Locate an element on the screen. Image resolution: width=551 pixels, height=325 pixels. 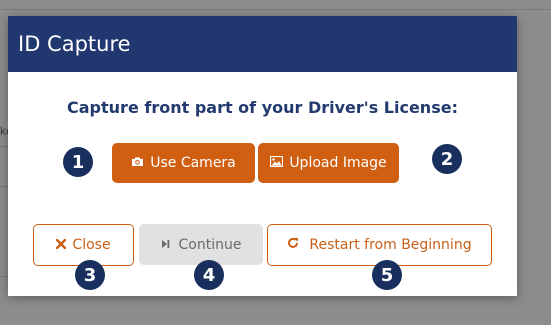
camera-icon is located at coordinates (137, 163).